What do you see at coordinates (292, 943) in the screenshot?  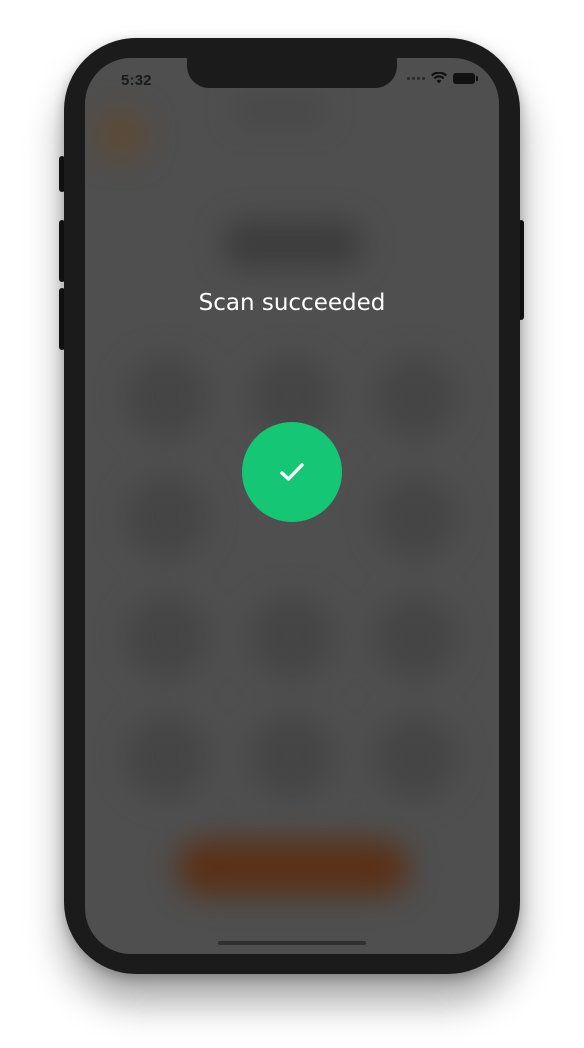 I see `home-indicator` at bounding box center [292, 943].